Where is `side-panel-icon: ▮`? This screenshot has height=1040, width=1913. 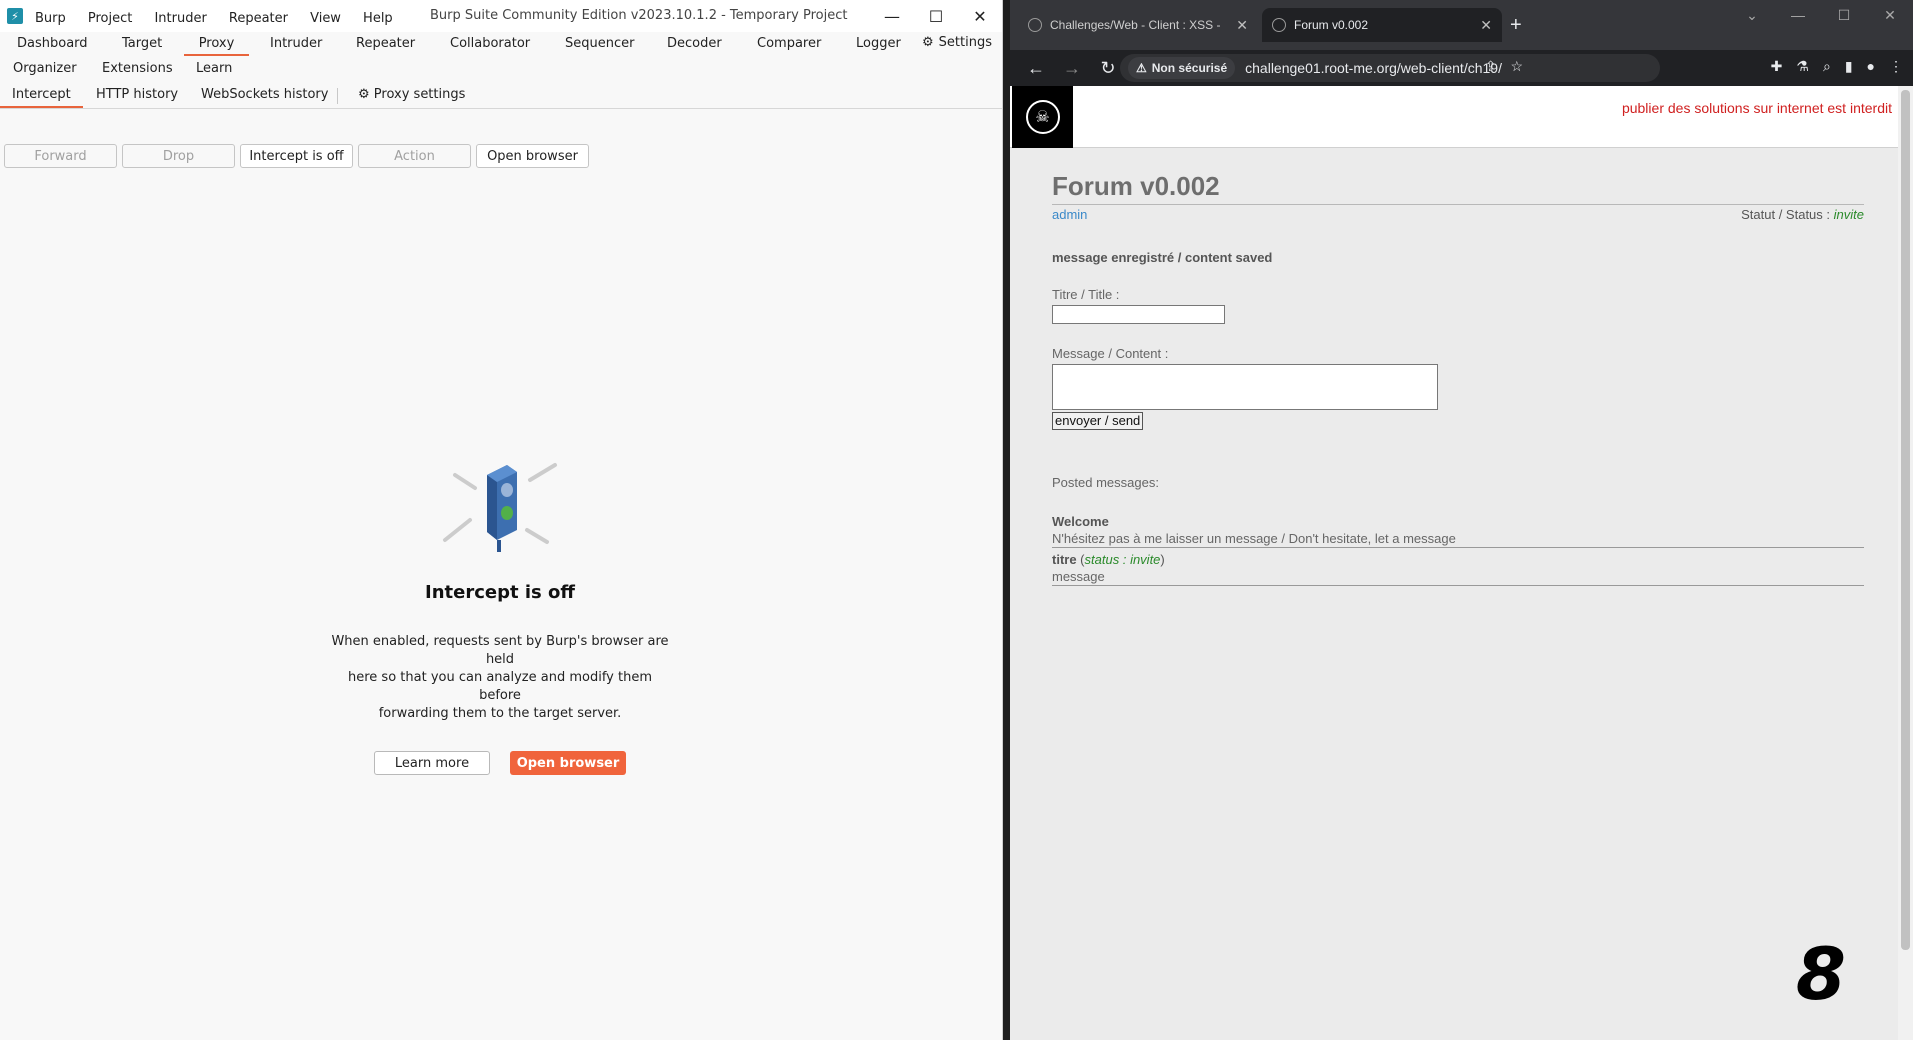
side-panel-icon: ▮ is located at coordinates (1849, 66).